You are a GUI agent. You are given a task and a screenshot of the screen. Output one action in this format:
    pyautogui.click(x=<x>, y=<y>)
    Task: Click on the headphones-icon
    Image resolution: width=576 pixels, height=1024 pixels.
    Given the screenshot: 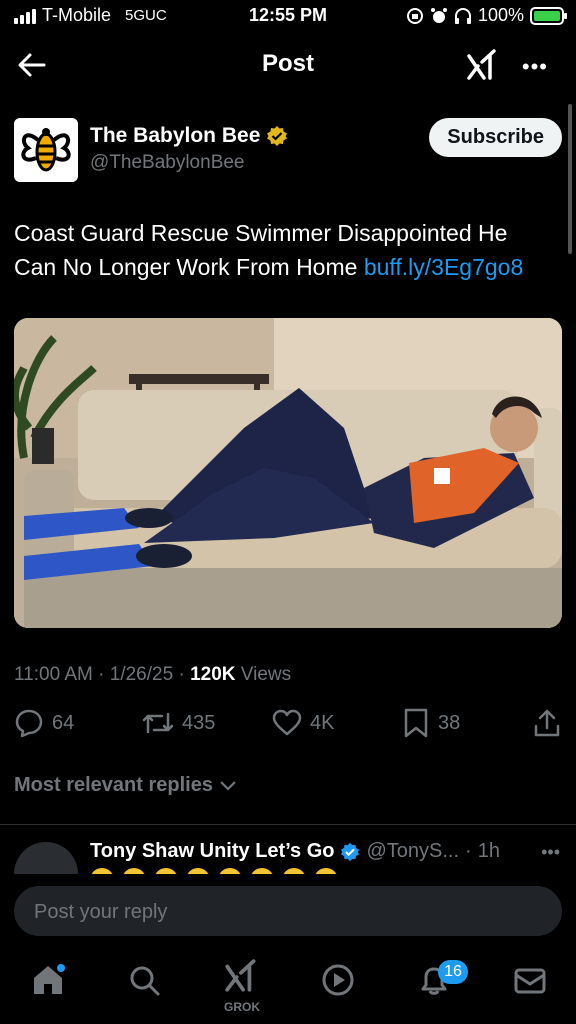 What is the action you would take?
    pyautogui.click(x=462, y=15)
    